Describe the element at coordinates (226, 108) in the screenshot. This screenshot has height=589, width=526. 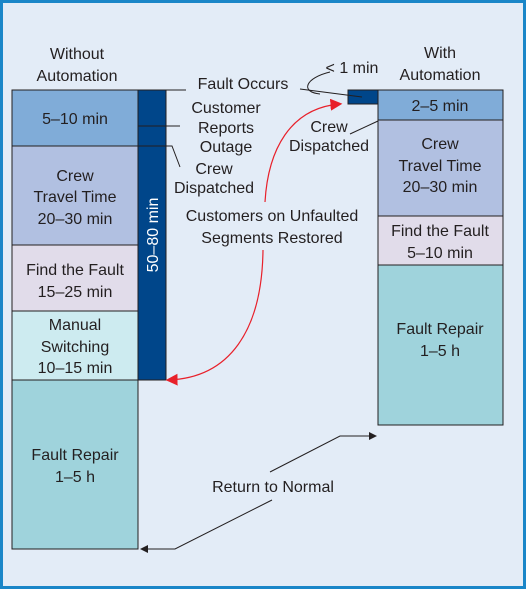
I see `customer-reports-label: Customer` at that location.